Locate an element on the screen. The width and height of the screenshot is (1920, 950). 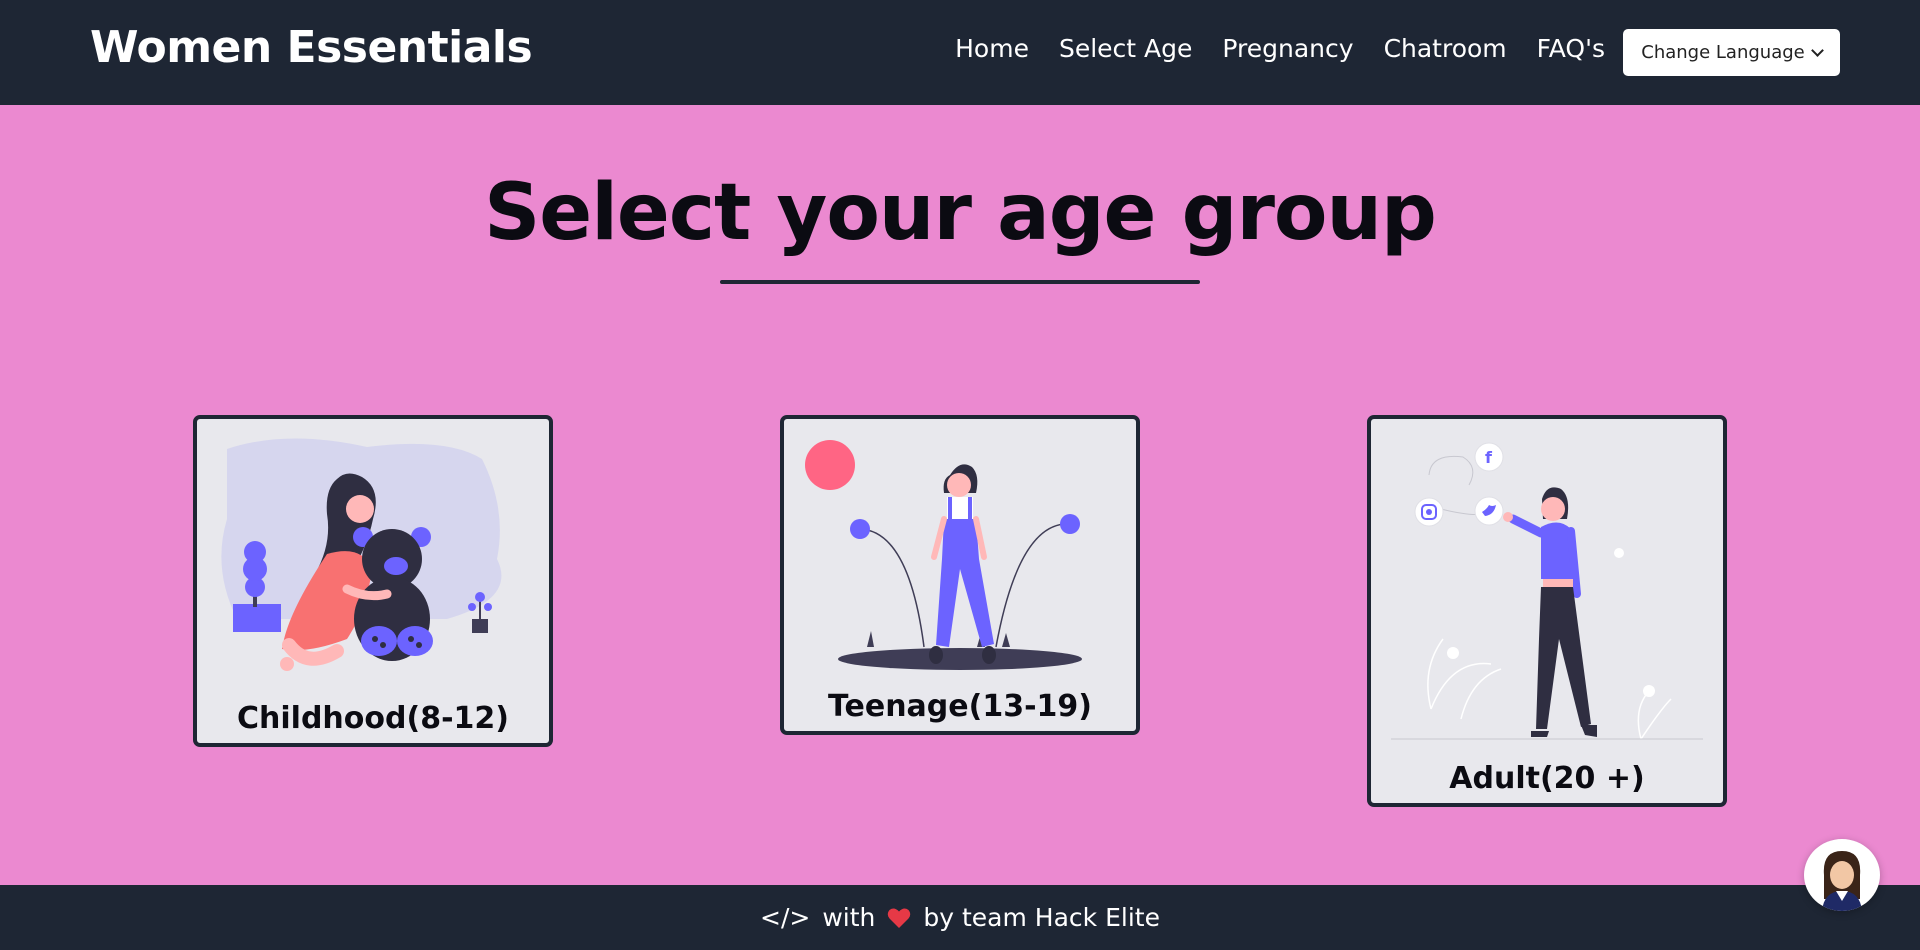
nav-link-pregnancy: Pregnancy is located at coordinates (1287, 48).